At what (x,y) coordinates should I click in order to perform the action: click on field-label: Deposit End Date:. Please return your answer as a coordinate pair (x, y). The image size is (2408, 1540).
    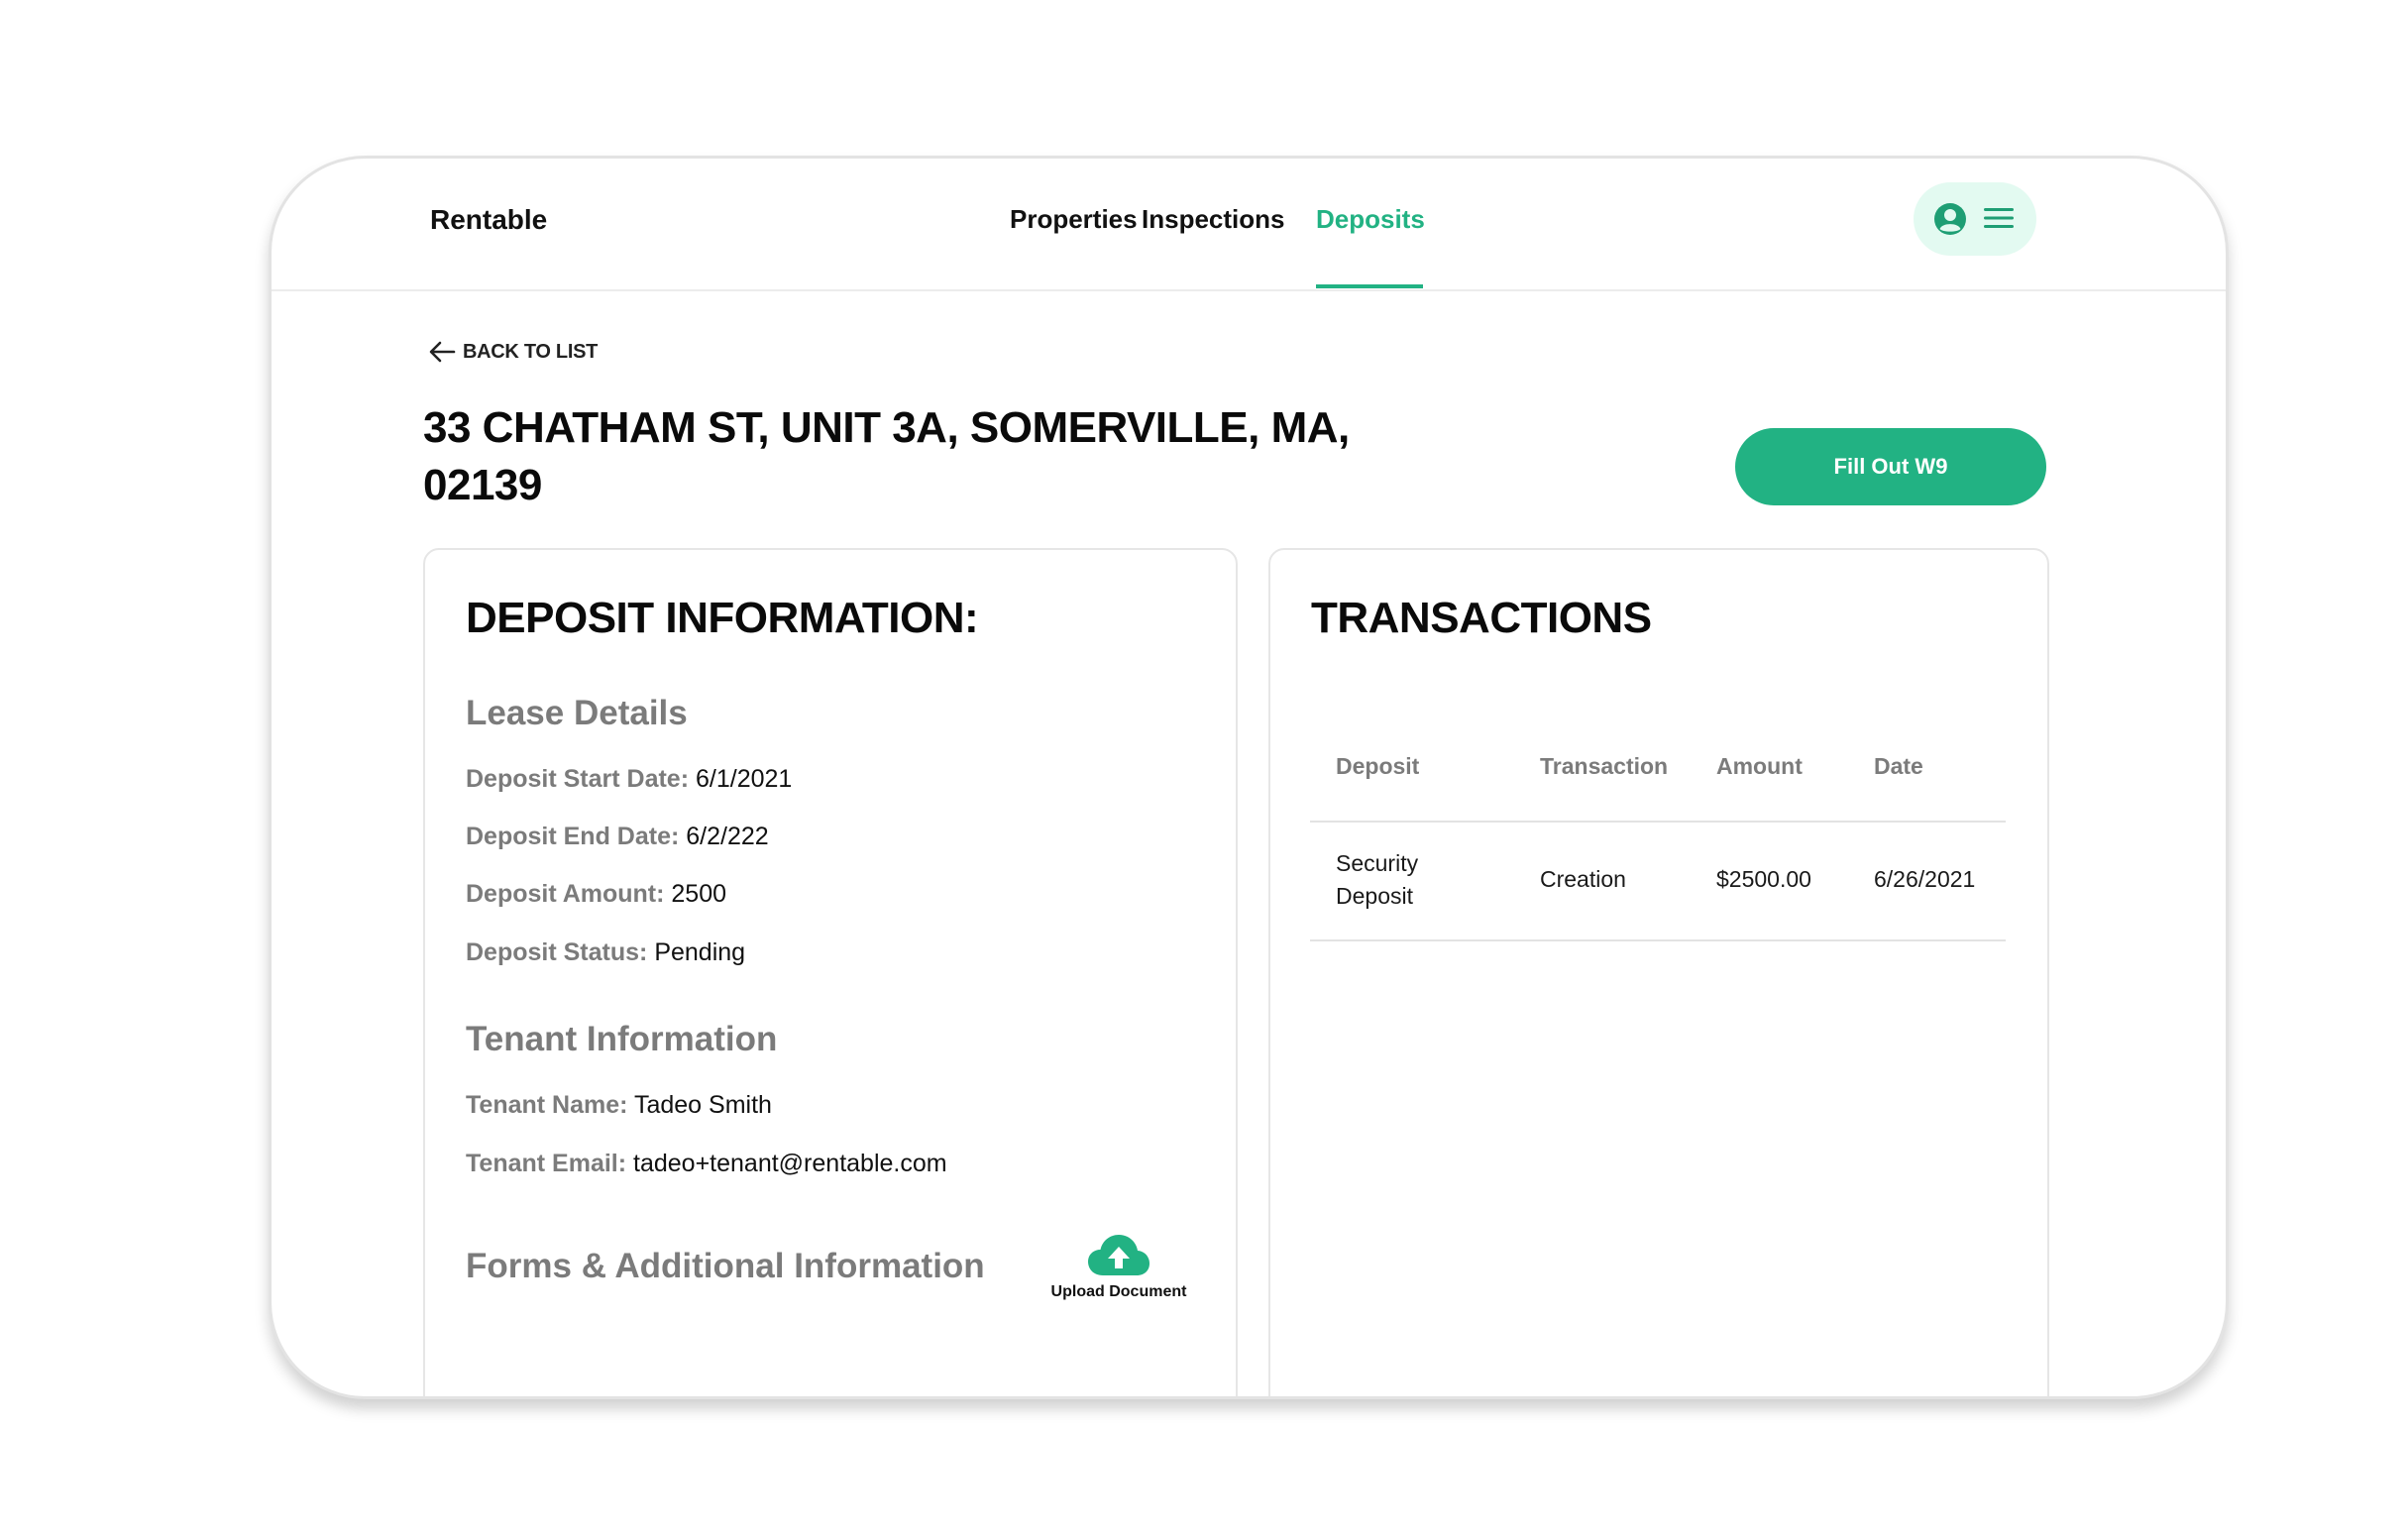
    Looking at the image, I should click on (573, 836).